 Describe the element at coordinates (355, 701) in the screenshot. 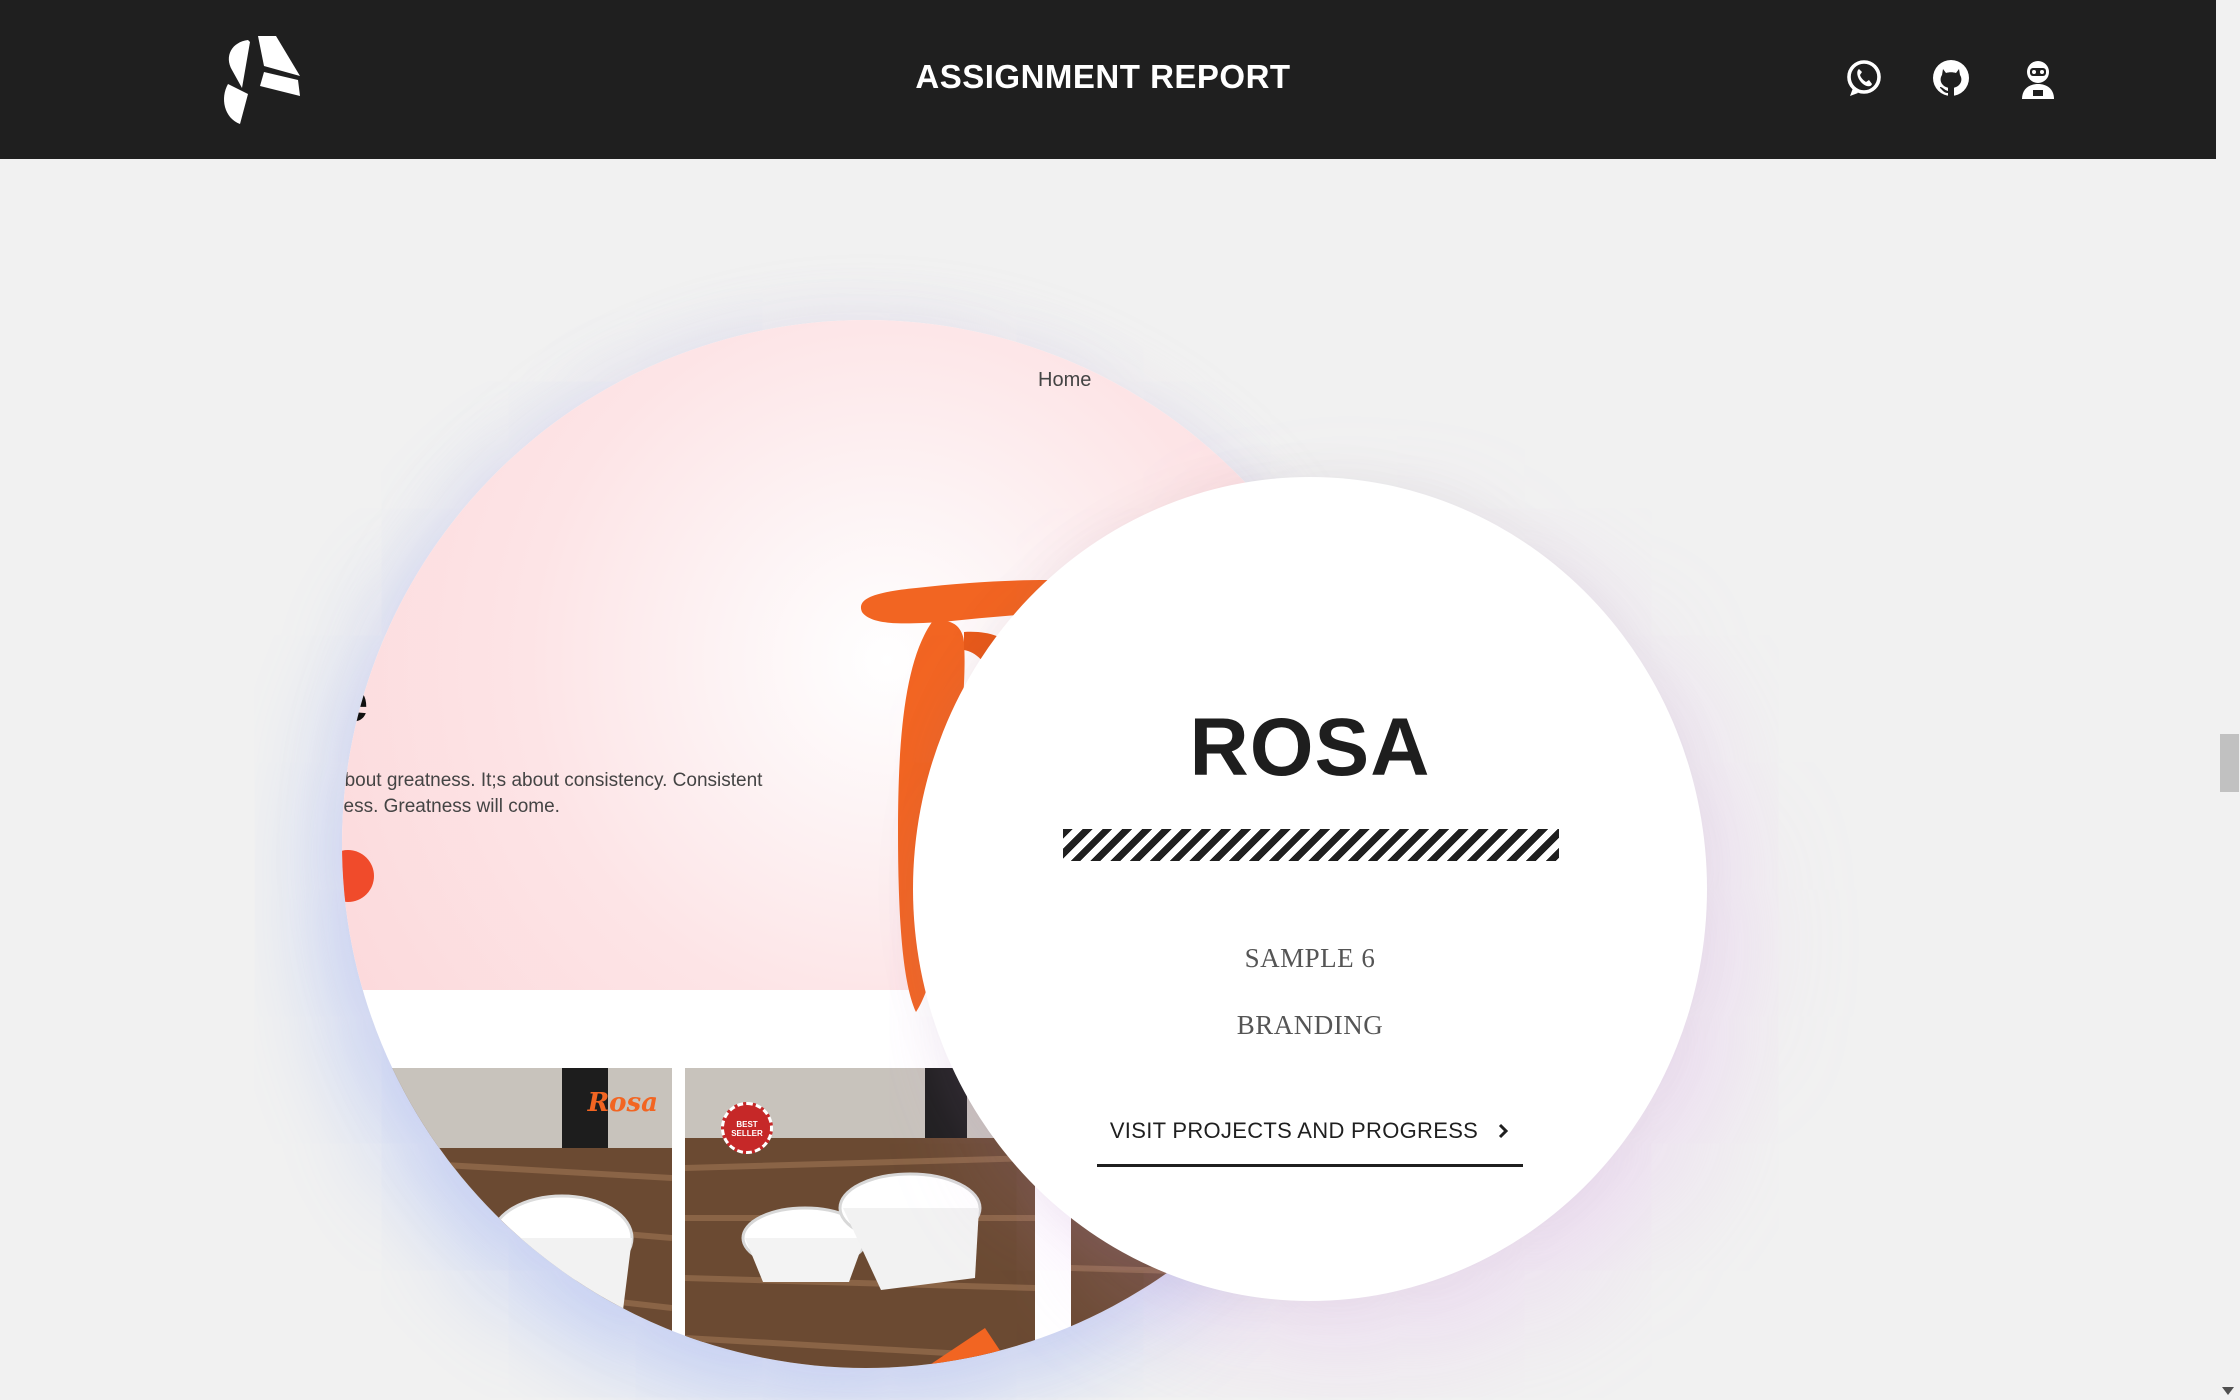

I see `preview-heading: e` at that location.